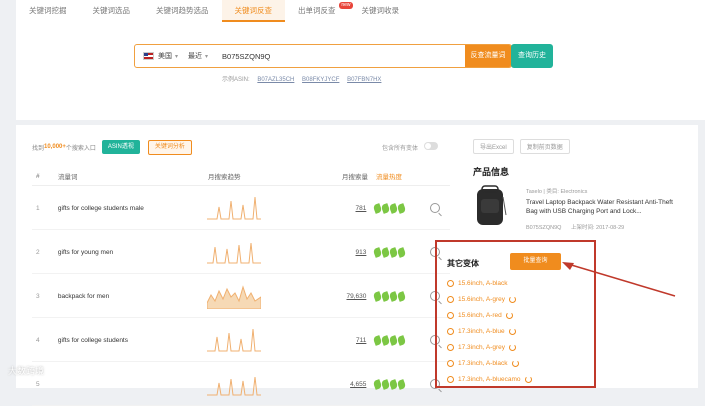 The width and height of the screenshot is (705, 406). I want to click on row-keyword: backpack for men, so click(132, 296).